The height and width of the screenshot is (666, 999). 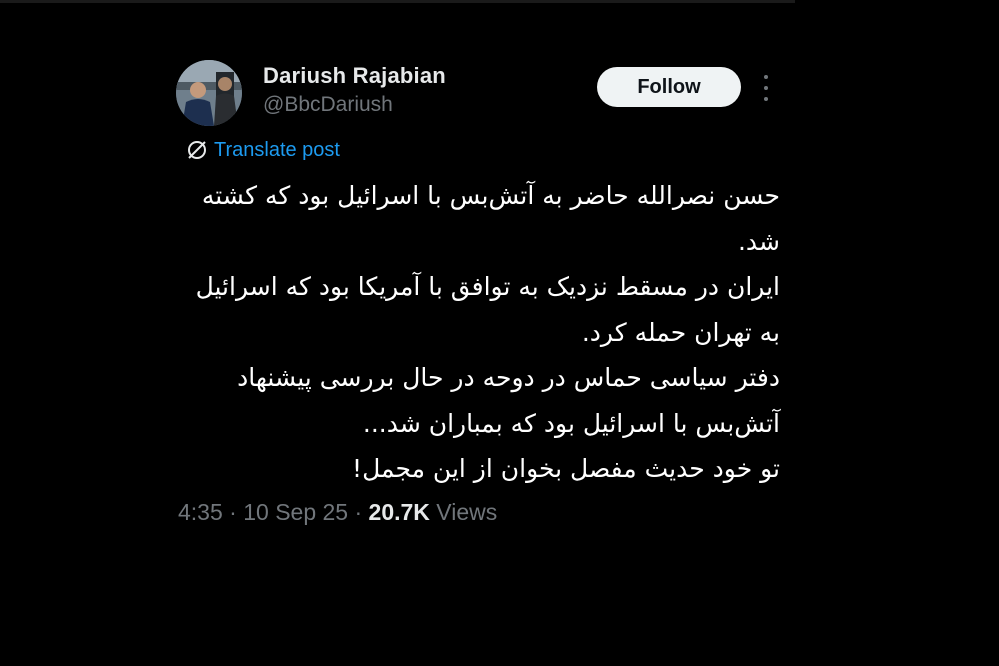 I want to click on translate-post-link: Translate post, so click(x=263, y=150).